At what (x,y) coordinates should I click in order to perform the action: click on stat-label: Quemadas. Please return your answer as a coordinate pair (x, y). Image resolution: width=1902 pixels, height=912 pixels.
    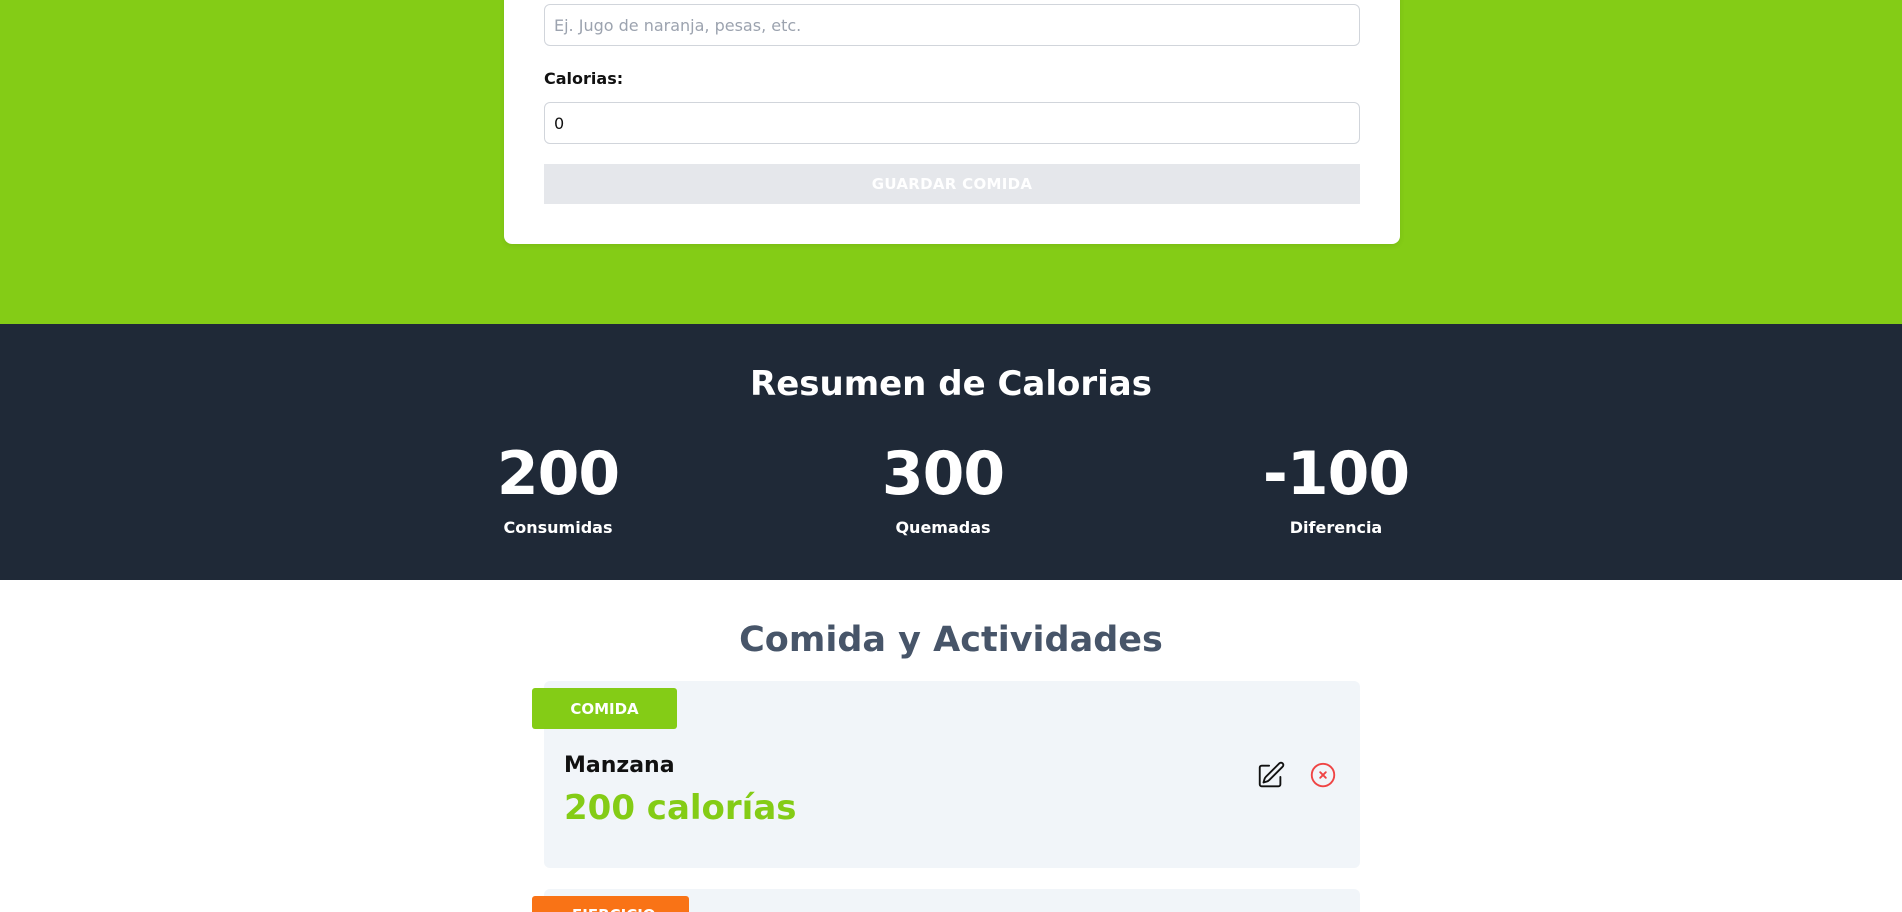
    Looking at the image, I should click on (943, 527).